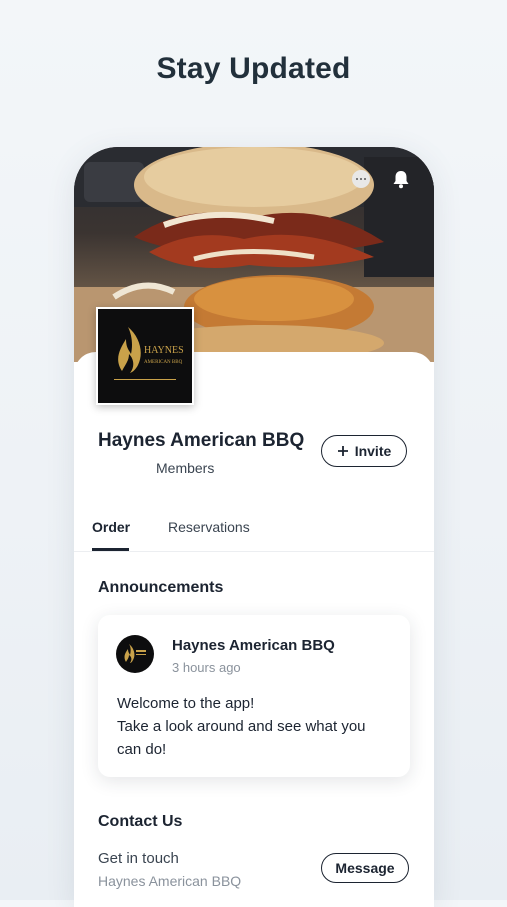  I want to click on members-label: Members, so click(185, 468).